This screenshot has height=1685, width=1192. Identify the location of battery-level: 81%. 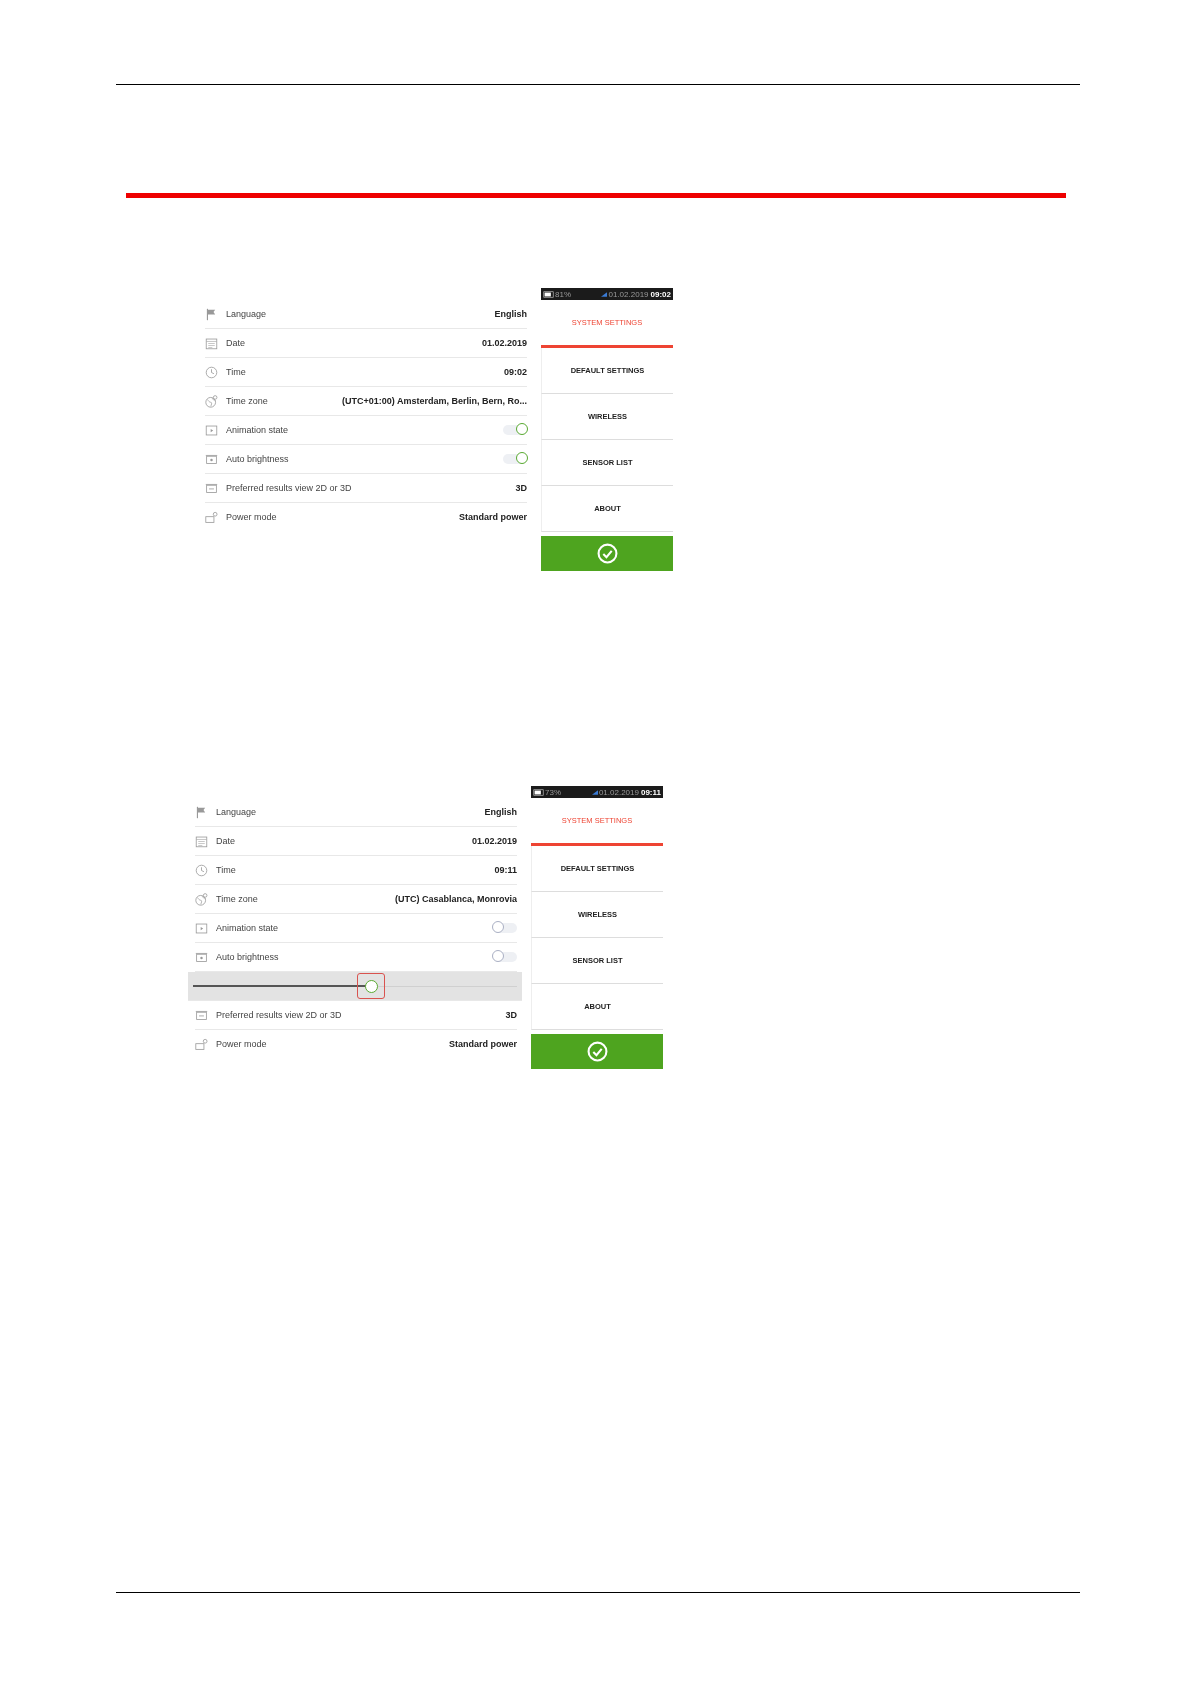
(563, 294).